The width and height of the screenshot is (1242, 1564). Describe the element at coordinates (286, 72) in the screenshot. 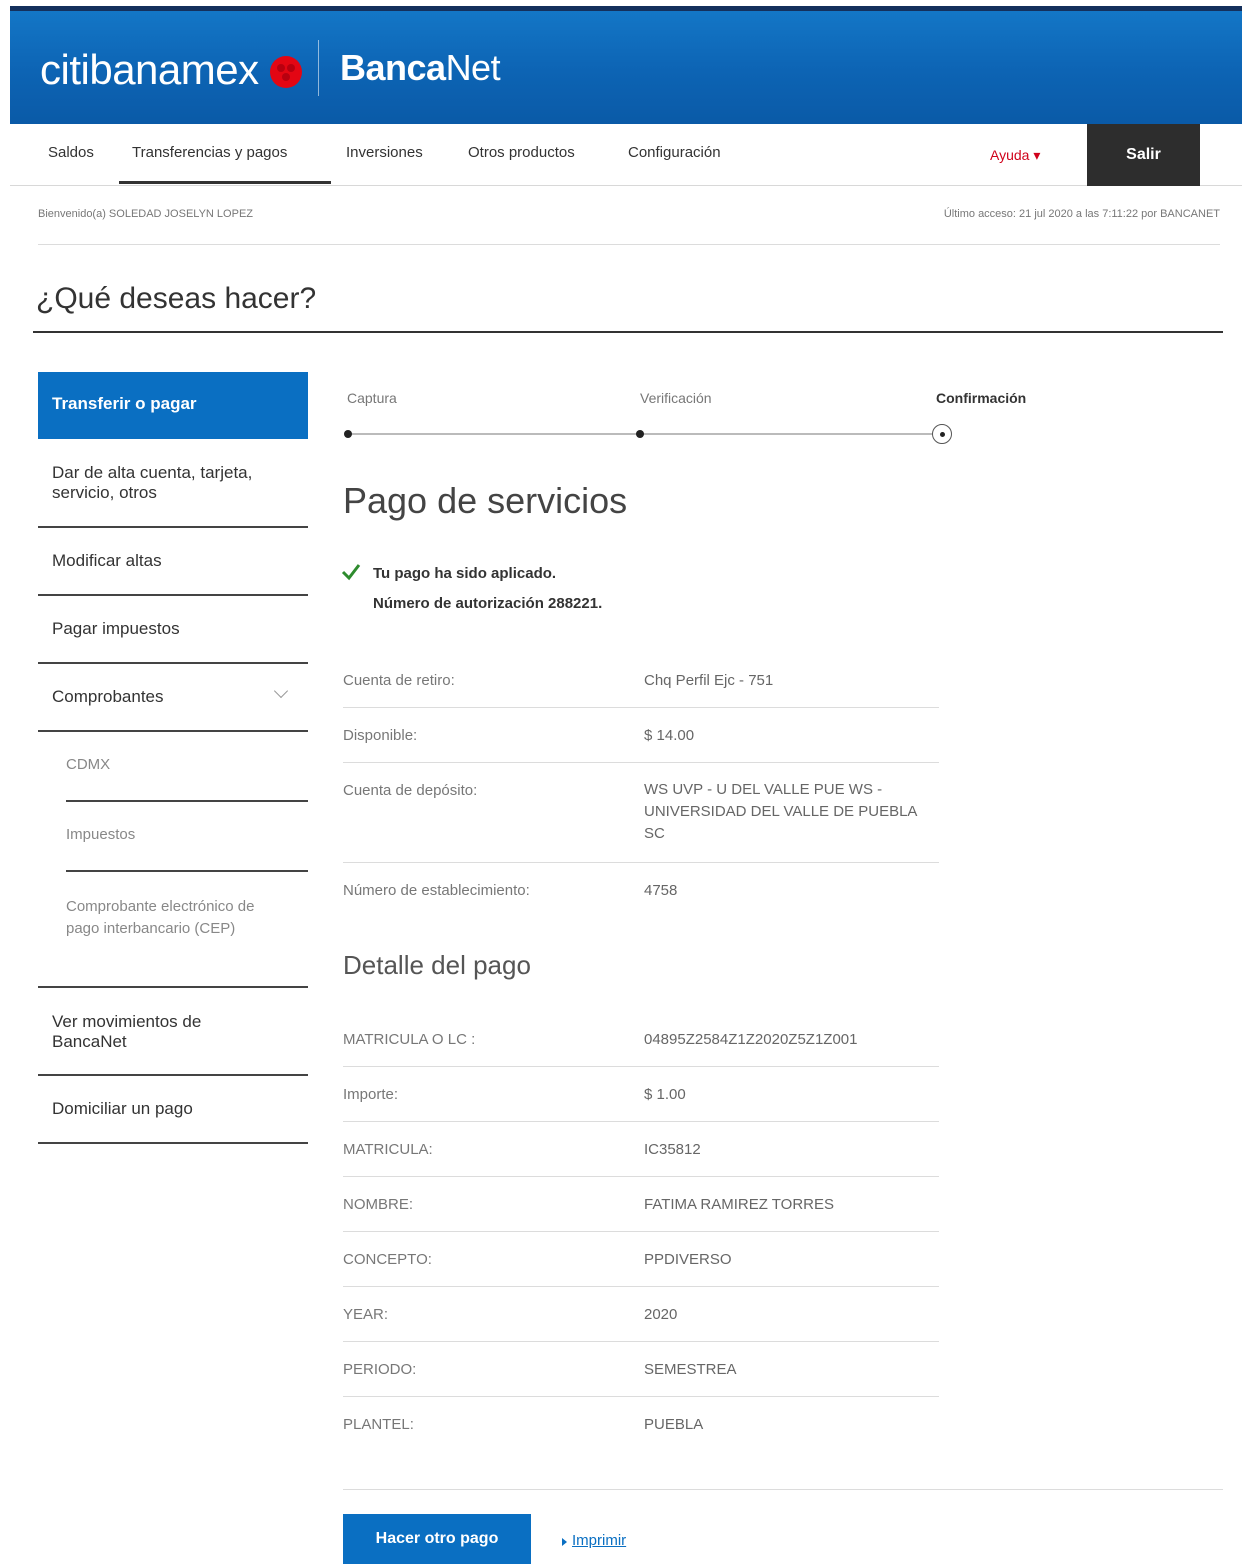

I see `banamex-logo-icon` at that location.